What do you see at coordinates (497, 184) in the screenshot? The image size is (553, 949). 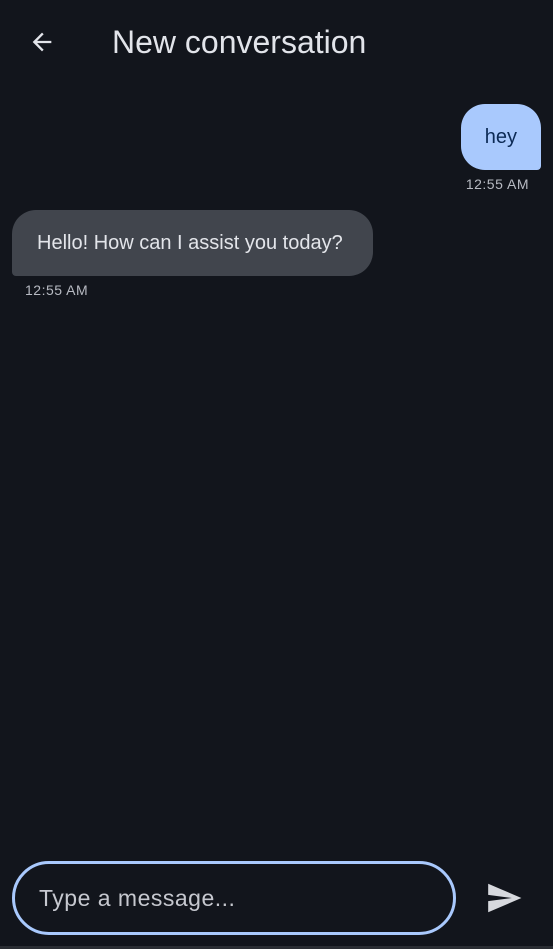 I see `user-message-timestamp: 12:55 AM` at bounding box center [497, 184].